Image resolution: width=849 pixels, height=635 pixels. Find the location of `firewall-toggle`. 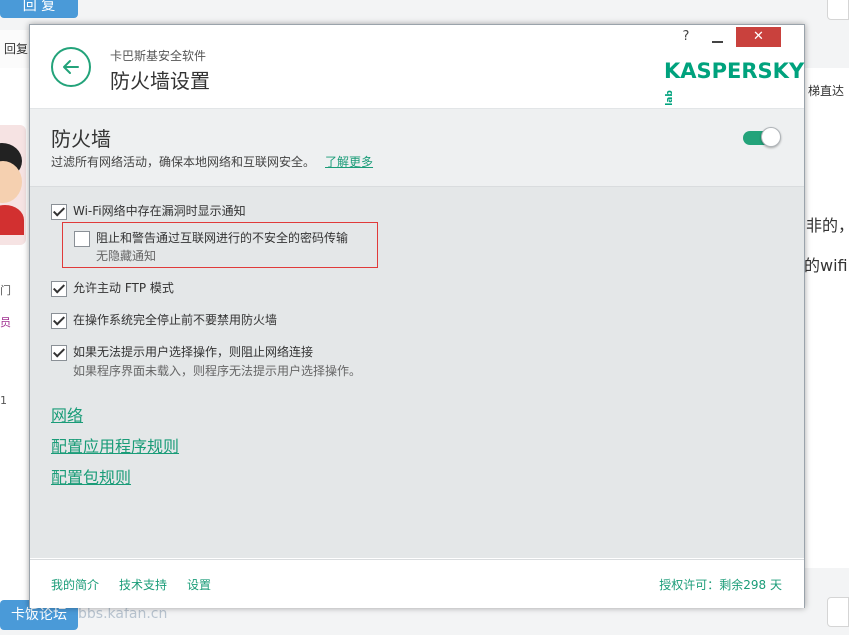

firewall-toggle is located at coordinates (762, 137).